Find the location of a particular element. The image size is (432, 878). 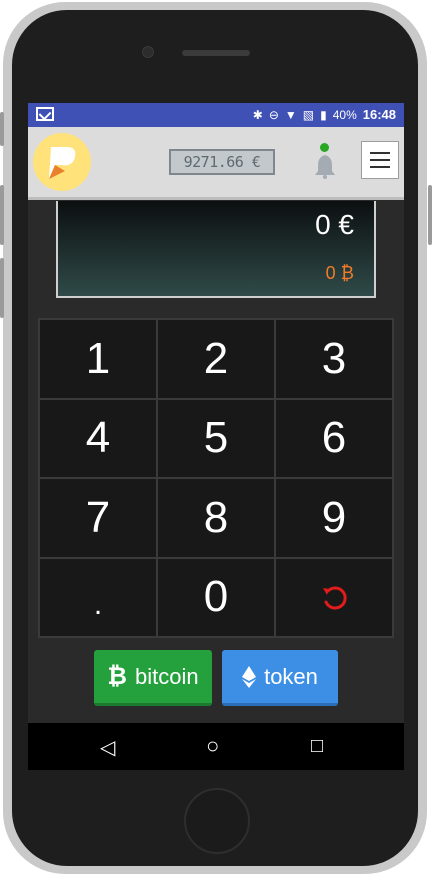

token-button: token is located at coordinates (280, 678).